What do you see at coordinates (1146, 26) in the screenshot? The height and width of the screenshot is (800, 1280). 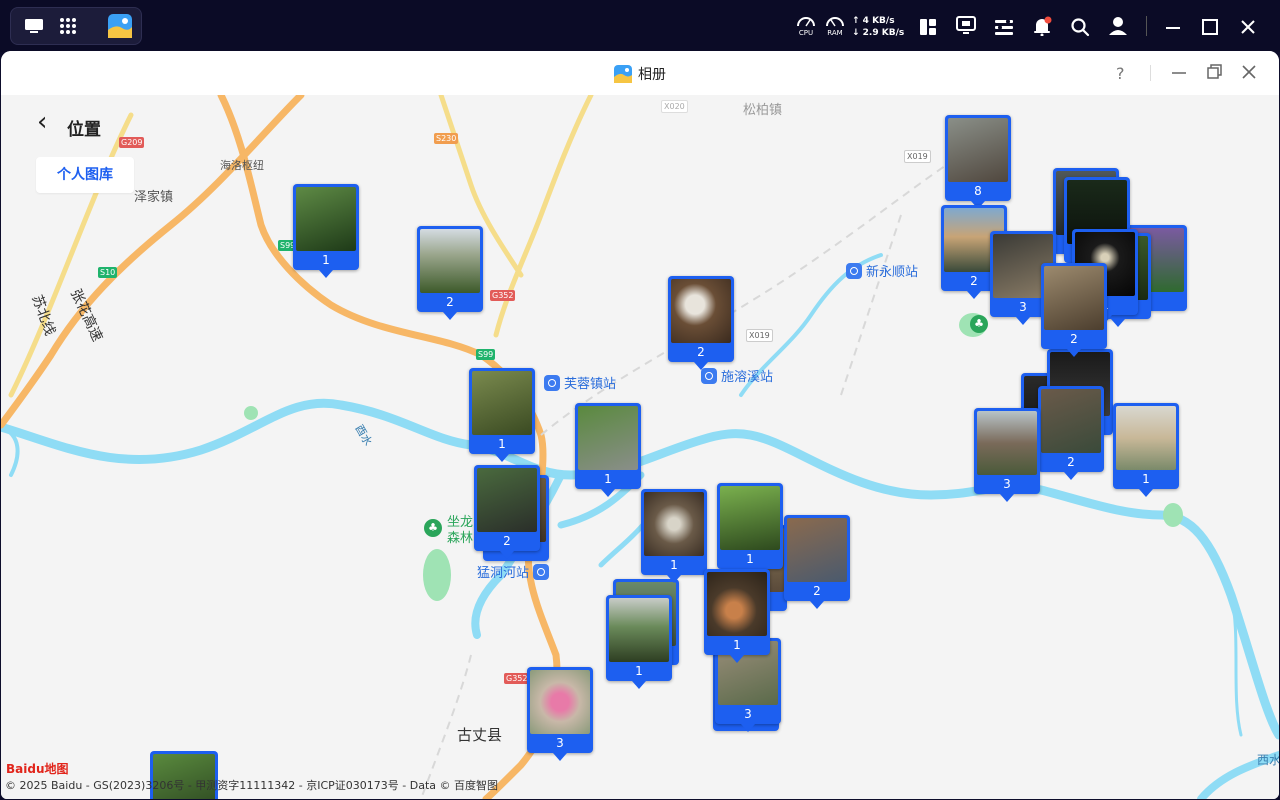 I see `taskbar-divider` at bounding box center [1146, 26].